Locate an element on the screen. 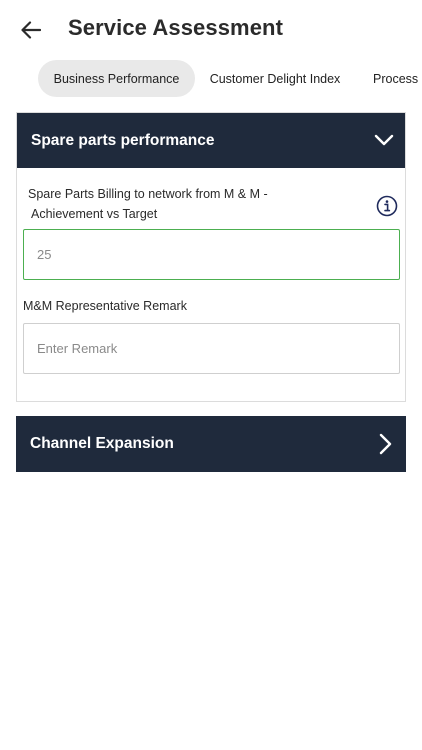  tab-business-performance: Business Performance is located at coordinates (116, 78).